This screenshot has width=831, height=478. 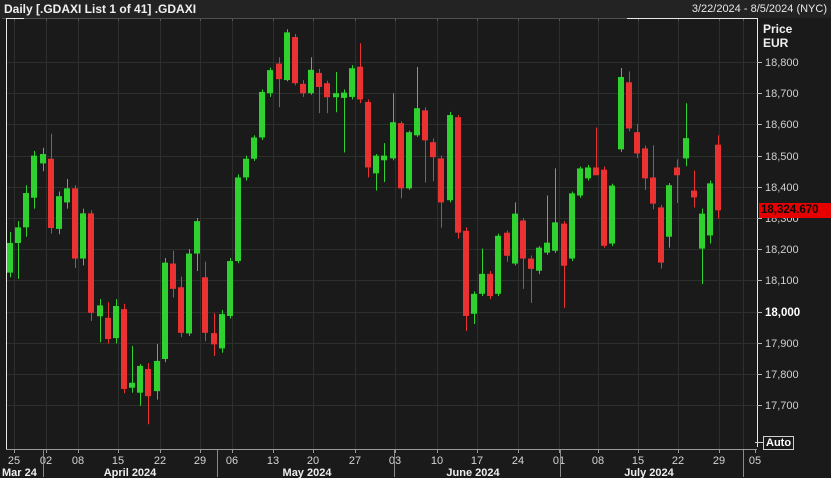 I want to click on price-axis-title: Price EUR, so click(x=777, y=36).